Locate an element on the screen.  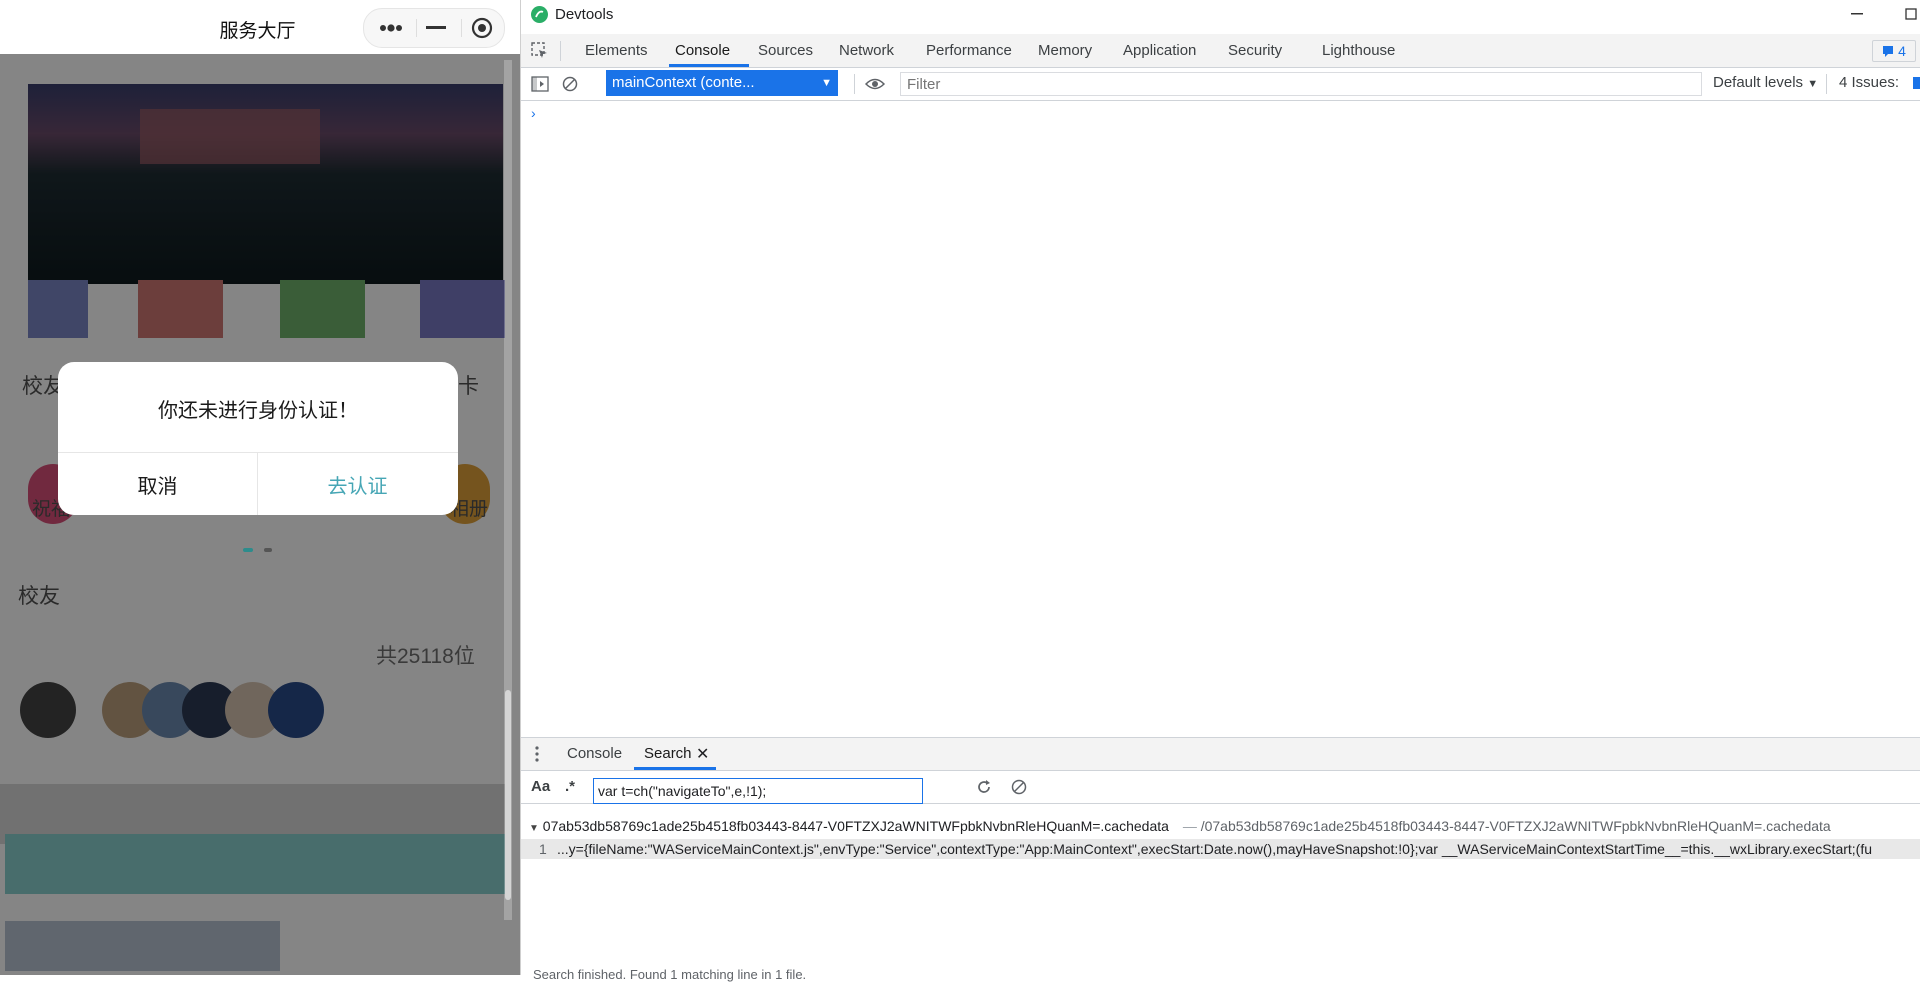
sidebar-toggle-icon is located at coordinates (540, 84).